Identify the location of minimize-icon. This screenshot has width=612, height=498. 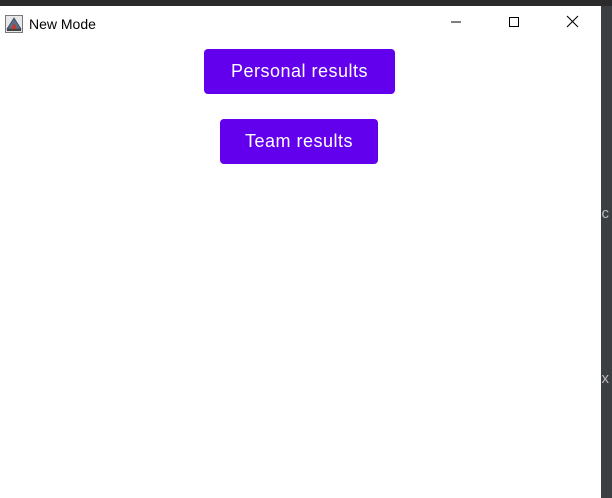
(456, 24).